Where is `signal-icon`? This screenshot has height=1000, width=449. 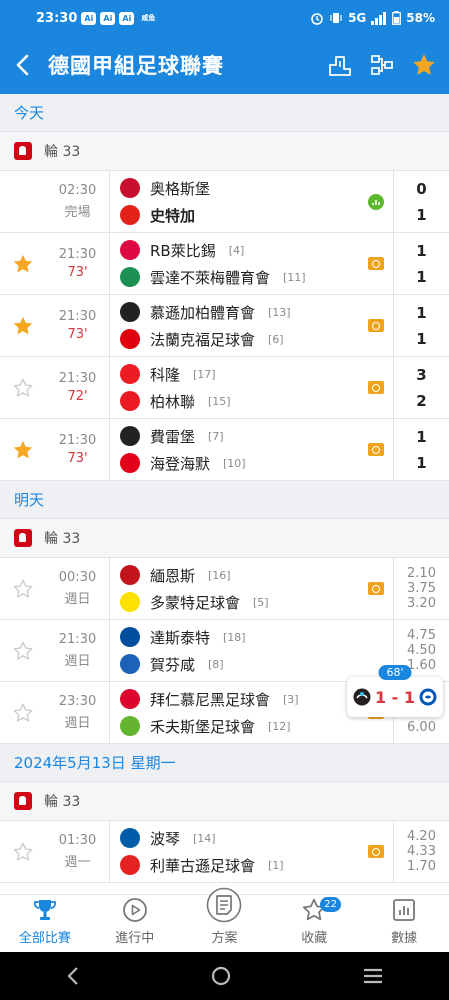
signal-icon is located at coordinates (379, 18).